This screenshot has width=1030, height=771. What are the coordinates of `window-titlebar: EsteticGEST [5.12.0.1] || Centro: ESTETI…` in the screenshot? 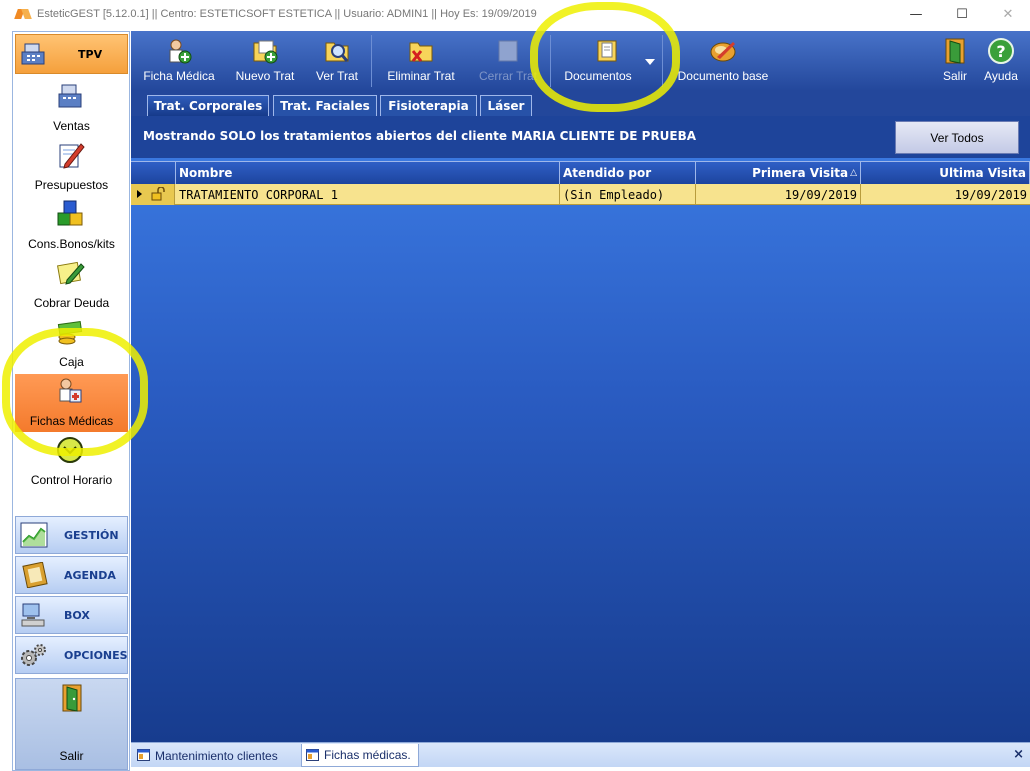 It's located at (515, 14).